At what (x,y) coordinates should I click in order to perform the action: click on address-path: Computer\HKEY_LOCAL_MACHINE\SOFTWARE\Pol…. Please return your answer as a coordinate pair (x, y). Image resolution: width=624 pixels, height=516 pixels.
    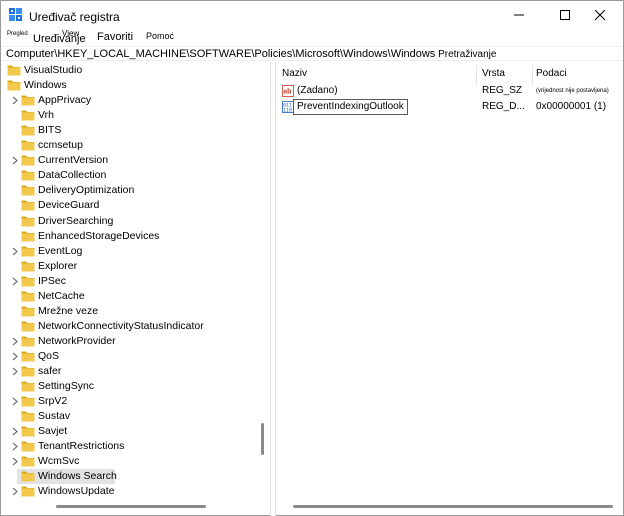
    Looking at the image, I should click on (251, 54).